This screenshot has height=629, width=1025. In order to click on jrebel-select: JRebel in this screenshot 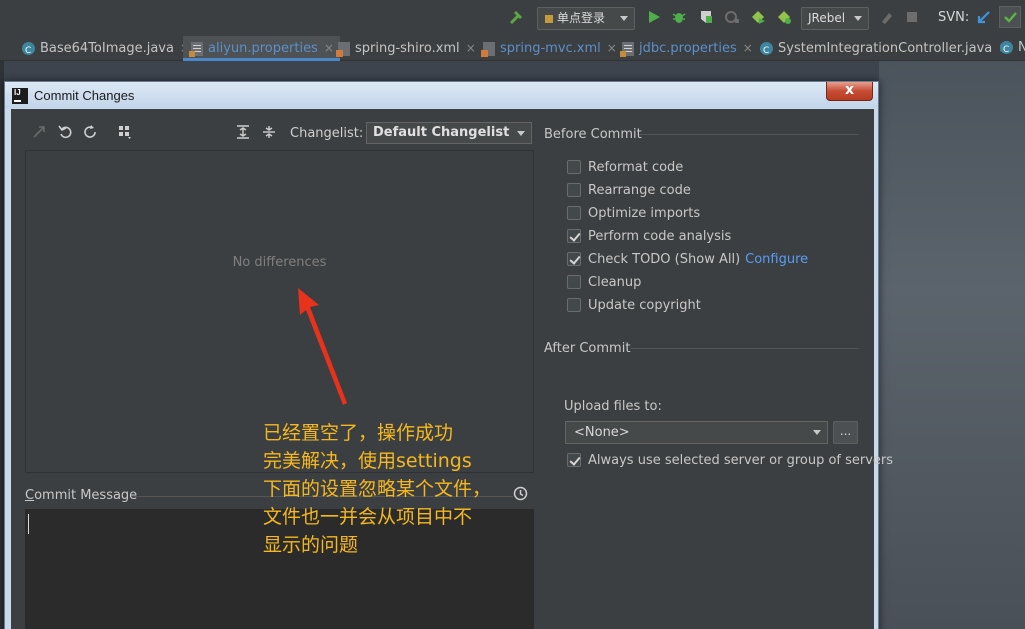, I will do `click(835, 18)`.